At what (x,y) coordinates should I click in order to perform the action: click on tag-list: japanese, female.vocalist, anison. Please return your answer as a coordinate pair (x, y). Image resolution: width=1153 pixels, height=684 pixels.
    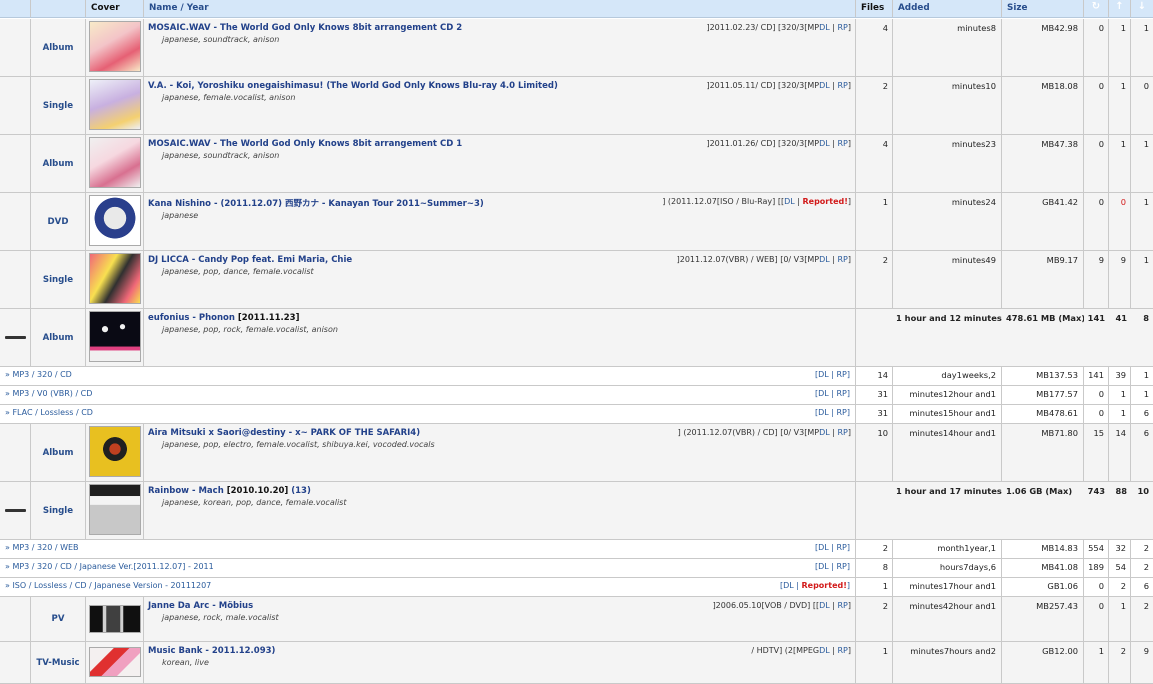
    Looking at the image, I should click on (500, 97).